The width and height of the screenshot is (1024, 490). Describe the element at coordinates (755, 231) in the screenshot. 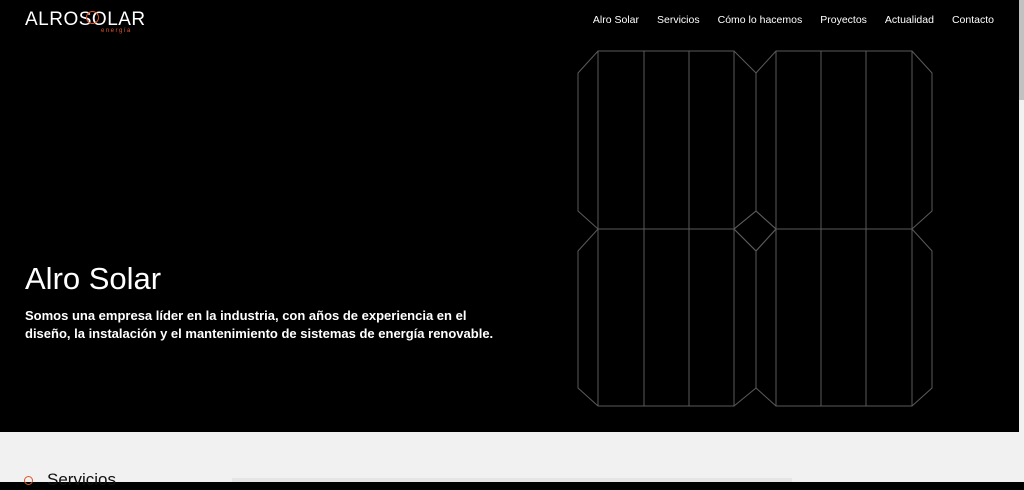

I see `panel-center-diamond` at that location.